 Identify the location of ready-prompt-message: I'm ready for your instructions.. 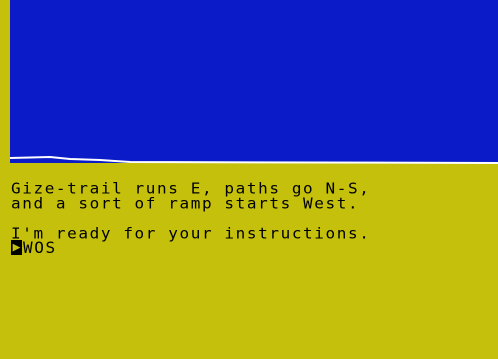
(191, 233).